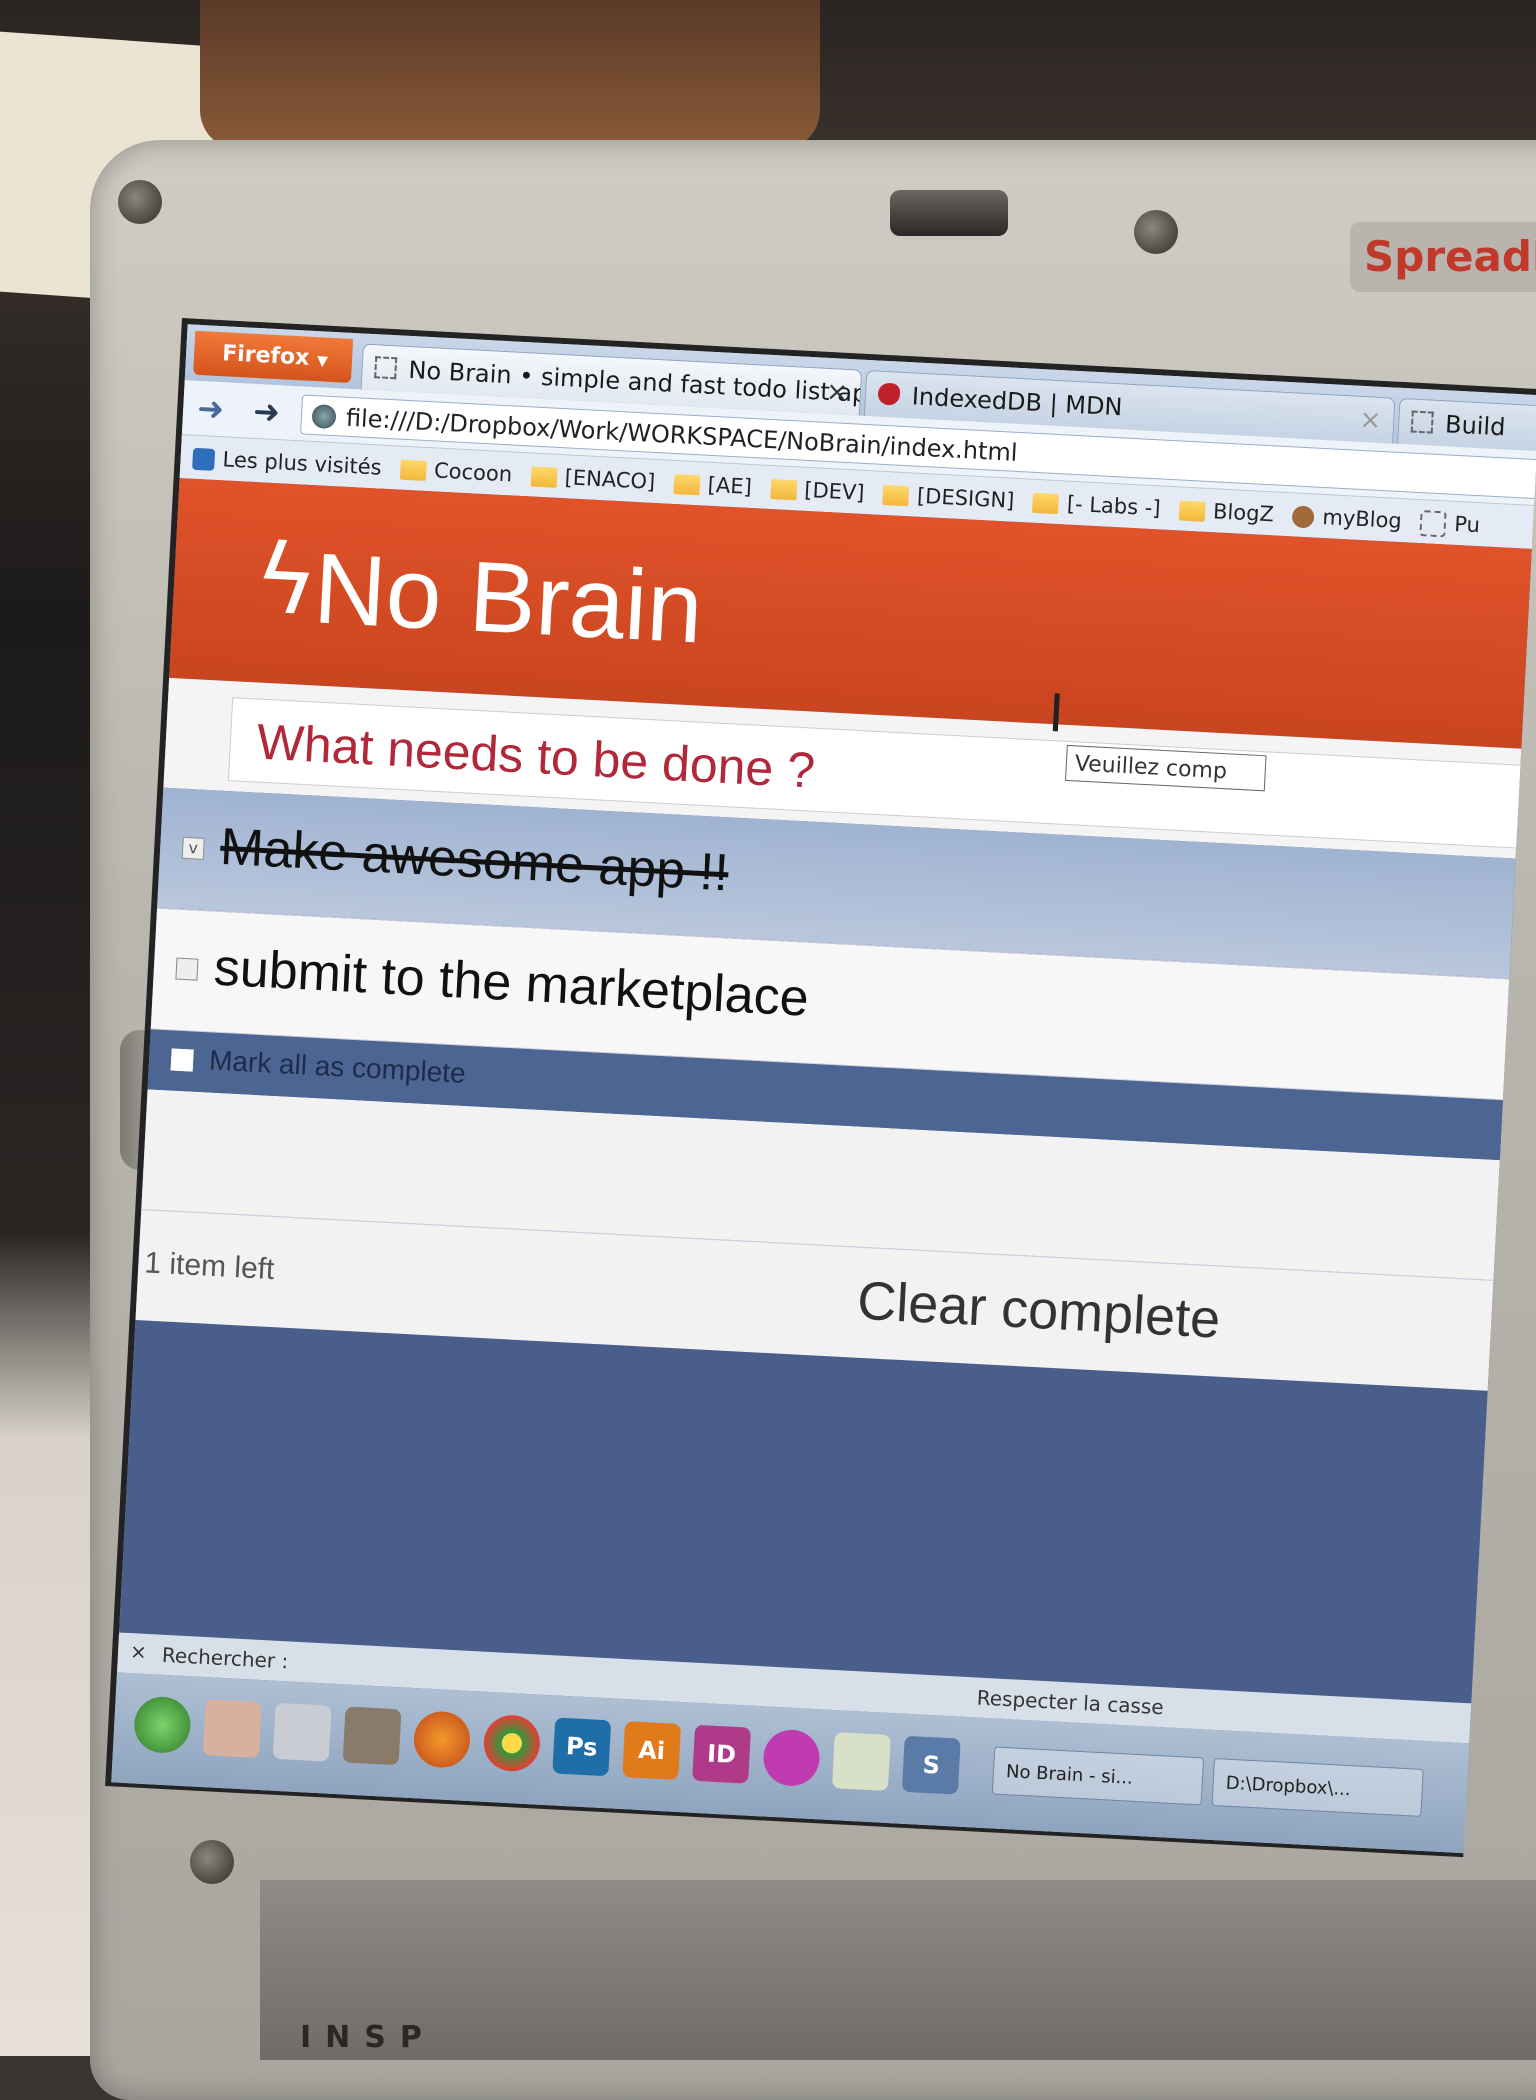 The image size is (1536, 2100). Describe the element at coordinates (265, 356) in the screenshot. I see `firefox-menu-label: Firefox` at that location.